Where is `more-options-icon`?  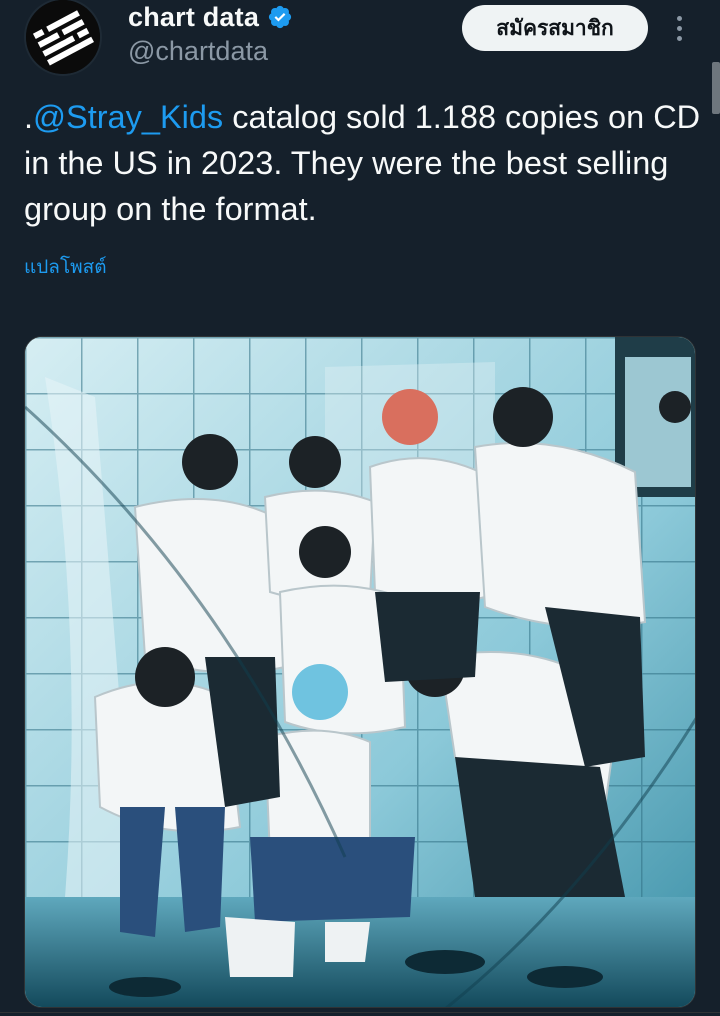
more-options-icon is located at coordinates (679, 28).